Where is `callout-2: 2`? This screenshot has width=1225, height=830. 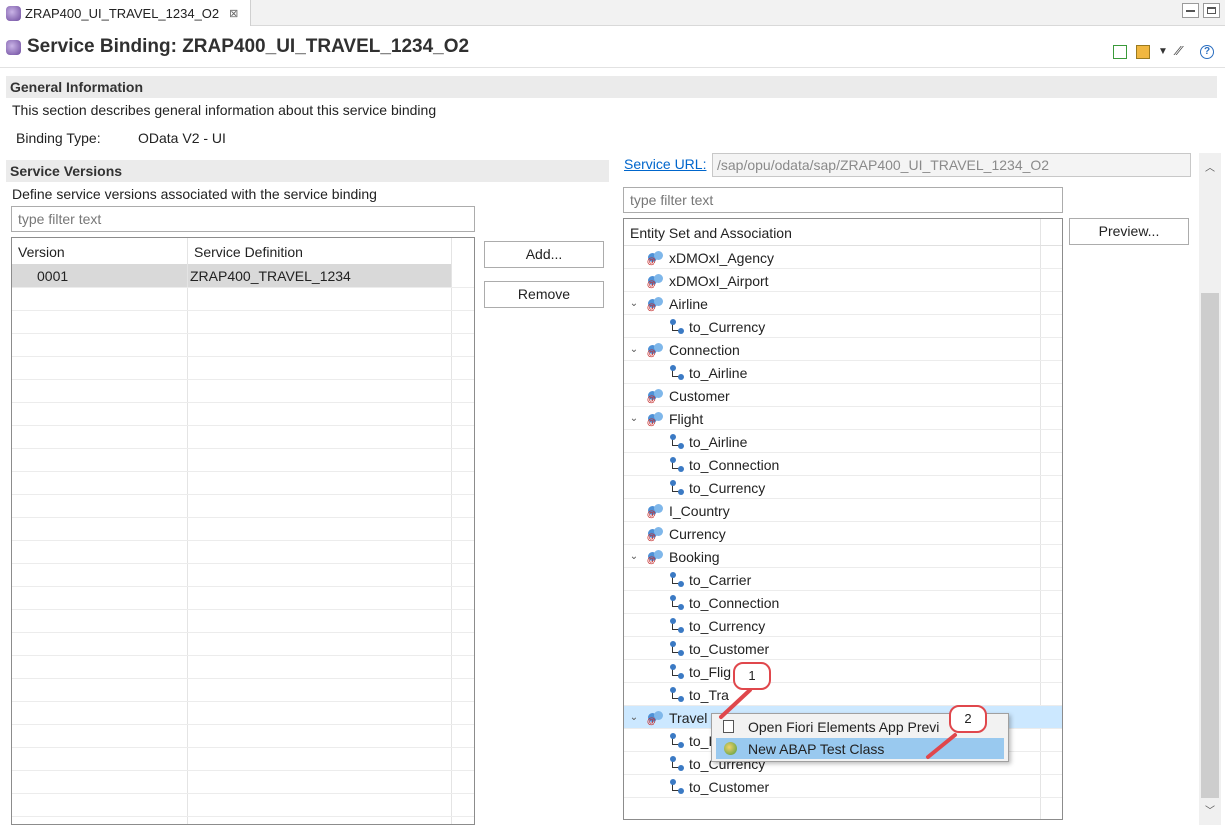
callout-2: 2 is located at coordinates (968, 719).